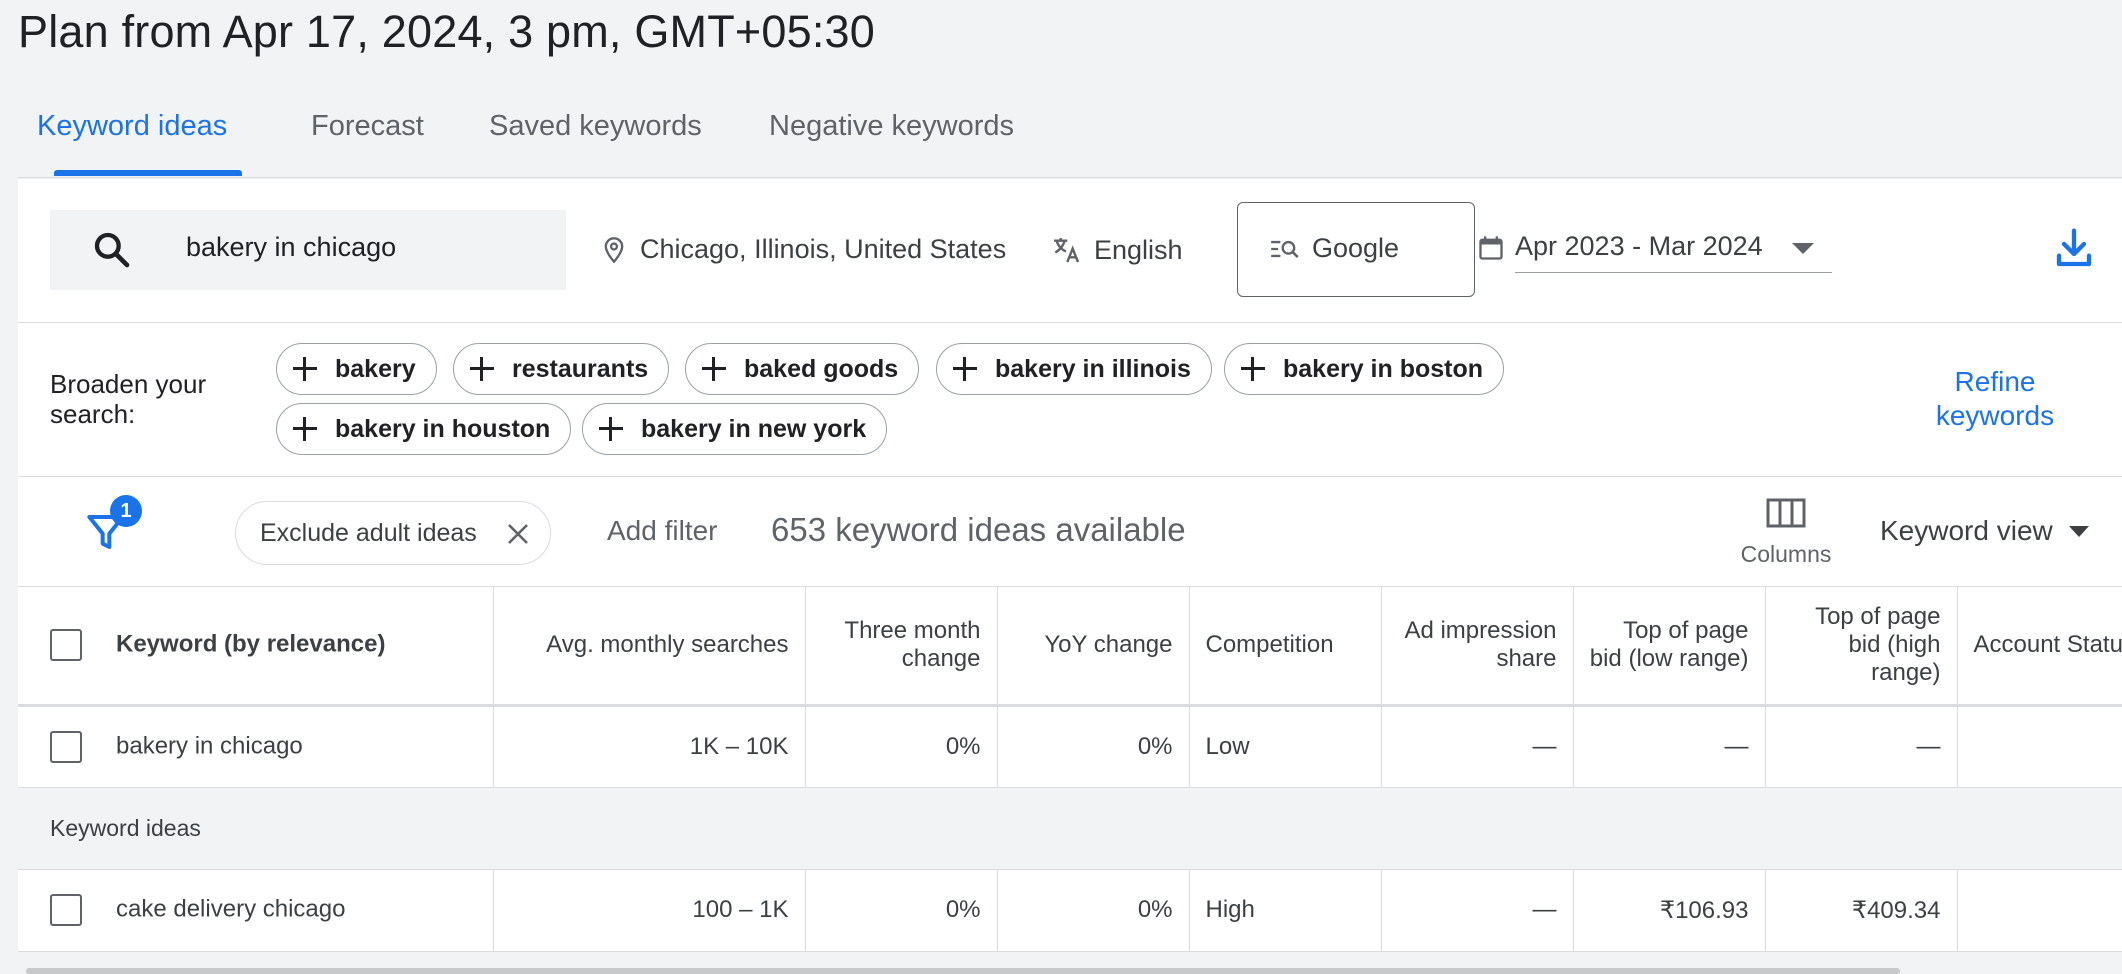 The height and width of the screenshot is (974, 2122). Describe the element at coordinates (1786, 513) in the screenshot. I see `columns-icon` at that location.